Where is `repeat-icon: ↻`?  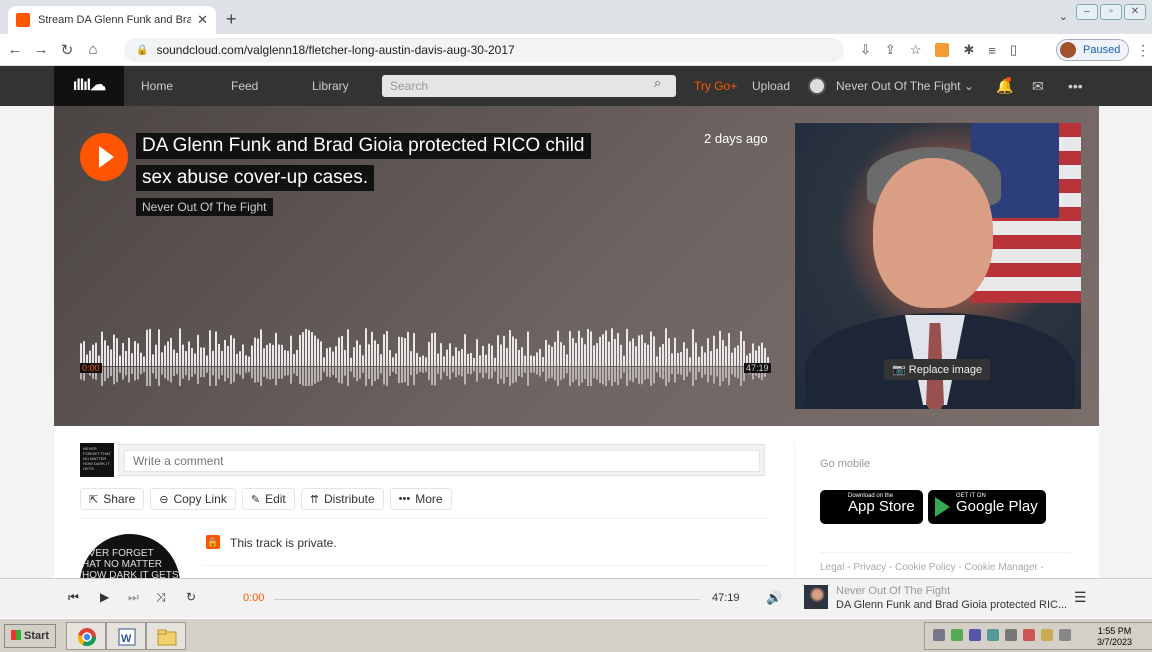
repeat-icon: ↻ is located at coordinates (191, 597).